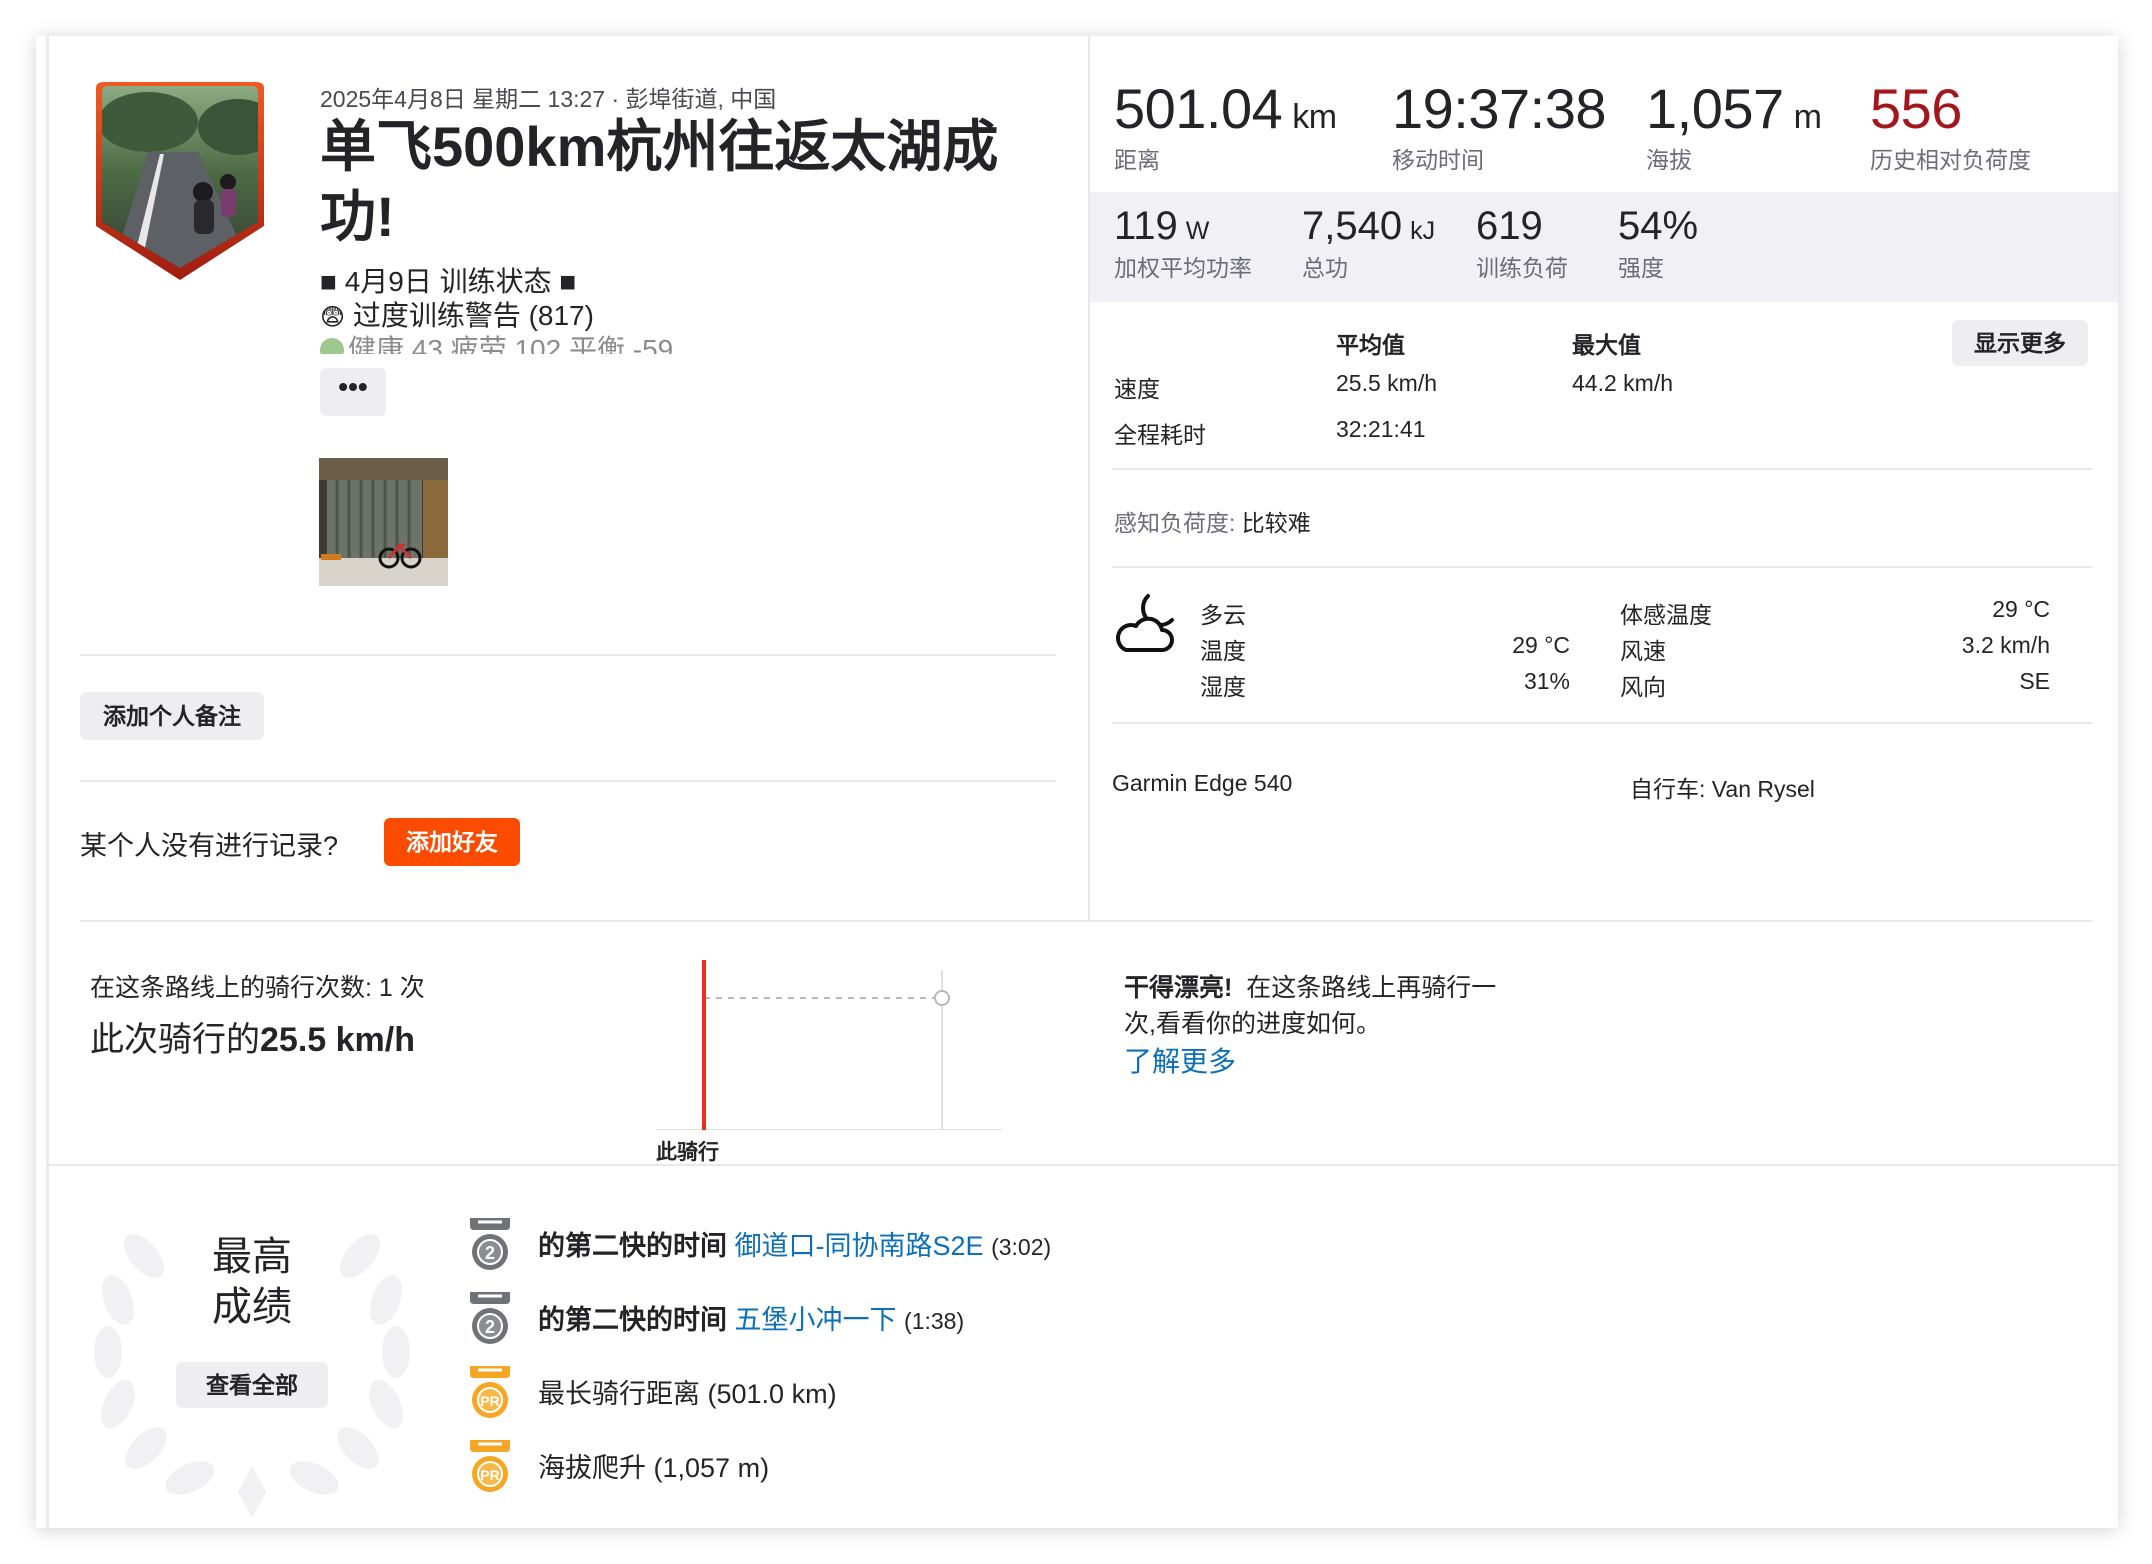 This screenshot has height=1564, width=2152. Describe the element at coordinates (333, 317) in the screenshot. I see `fearful-face-icon: 😨` at that location.